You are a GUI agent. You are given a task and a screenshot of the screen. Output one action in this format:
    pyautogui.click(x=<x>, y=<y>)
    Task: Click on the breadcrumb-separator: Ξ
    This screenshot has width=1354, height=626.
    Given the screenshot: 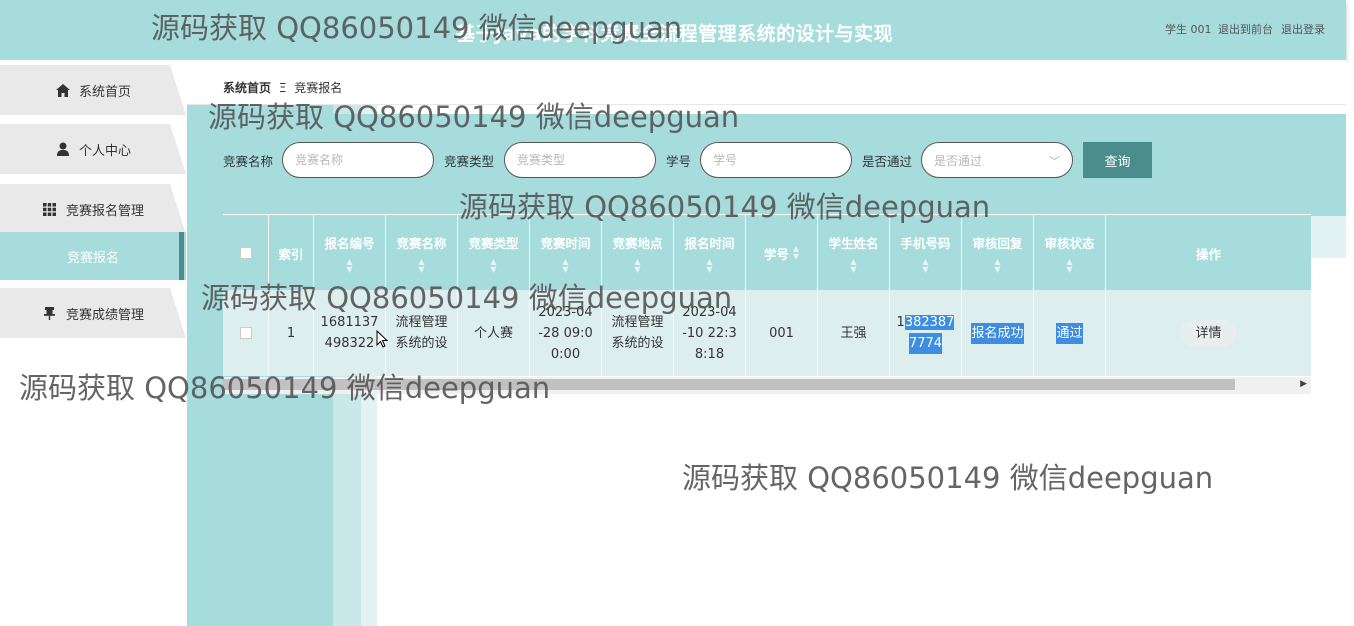 What is the action you would take?
    pyautogui.click(x=282, y=88)
    